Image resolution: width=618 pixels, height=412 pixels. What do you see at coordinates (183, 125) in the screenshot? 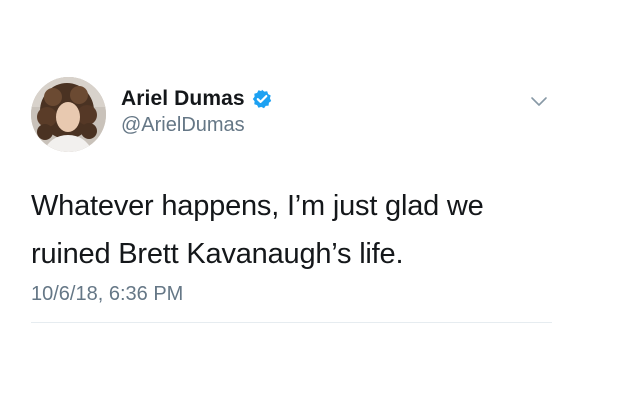
I see `author-handle: @ArielDumas` at bounding box center [183, 125].